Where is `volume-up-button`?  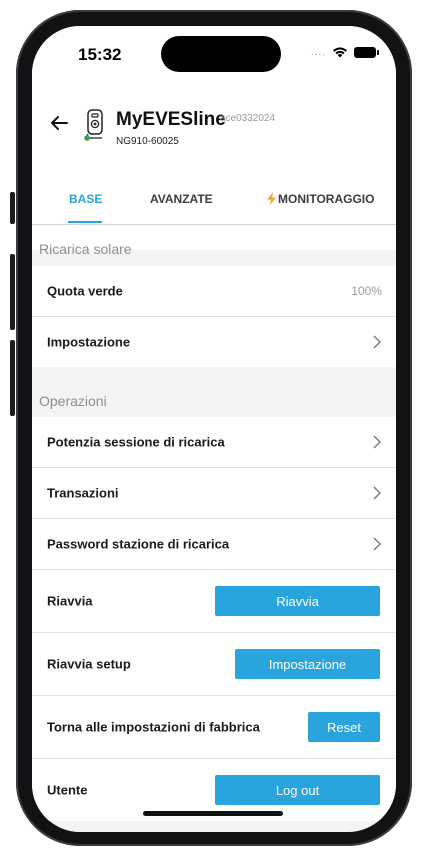
volume-up-button is located at coordinates (12, 292).